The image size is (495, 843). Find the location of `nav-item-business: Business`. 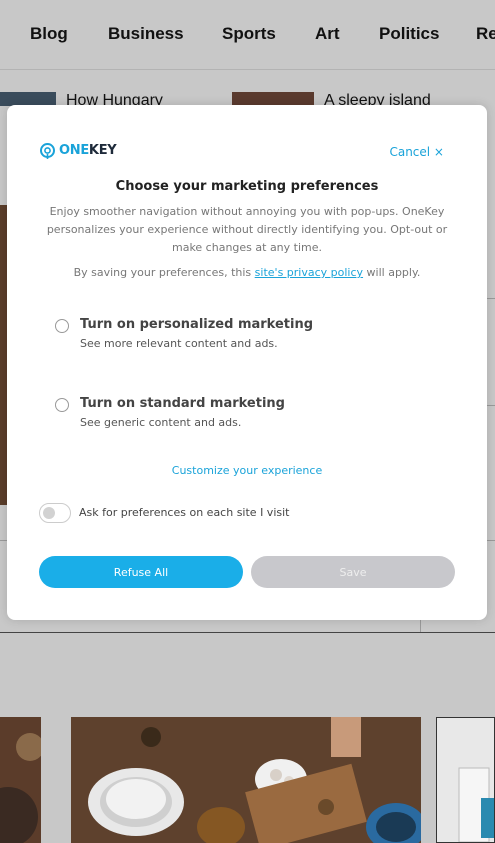

nav-item-business: Business is located at coordinates (146, 34).